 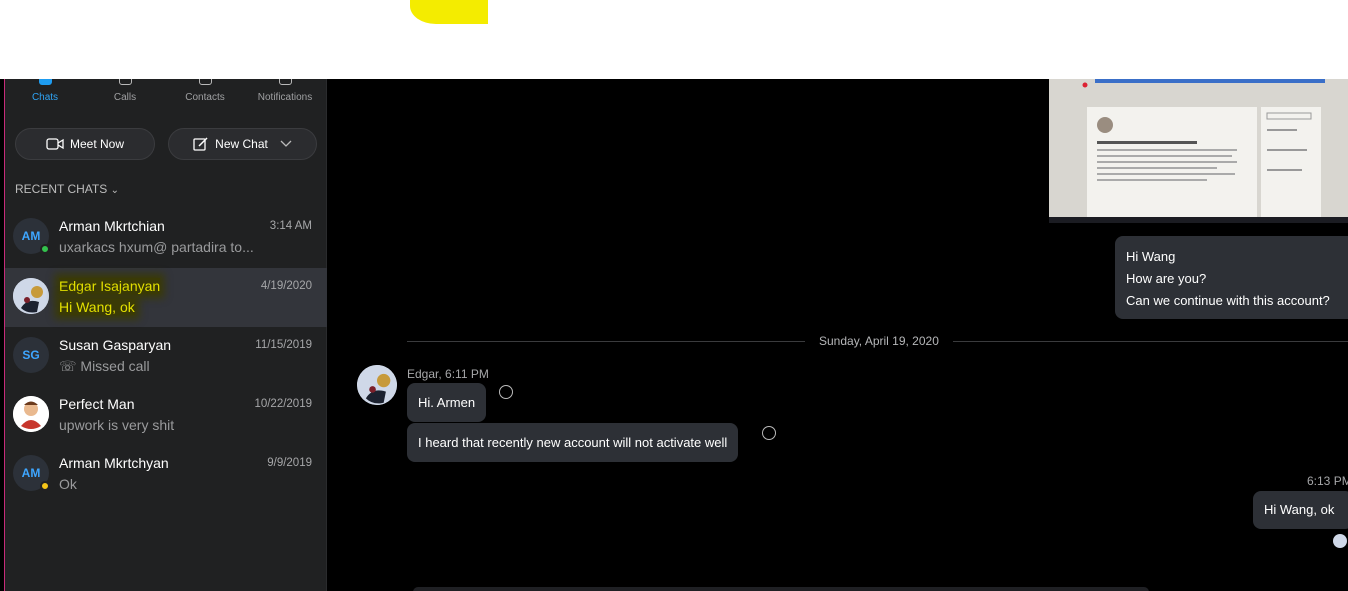 I want to click on tab-contacts: Contacts, so click(x=205, y=95).